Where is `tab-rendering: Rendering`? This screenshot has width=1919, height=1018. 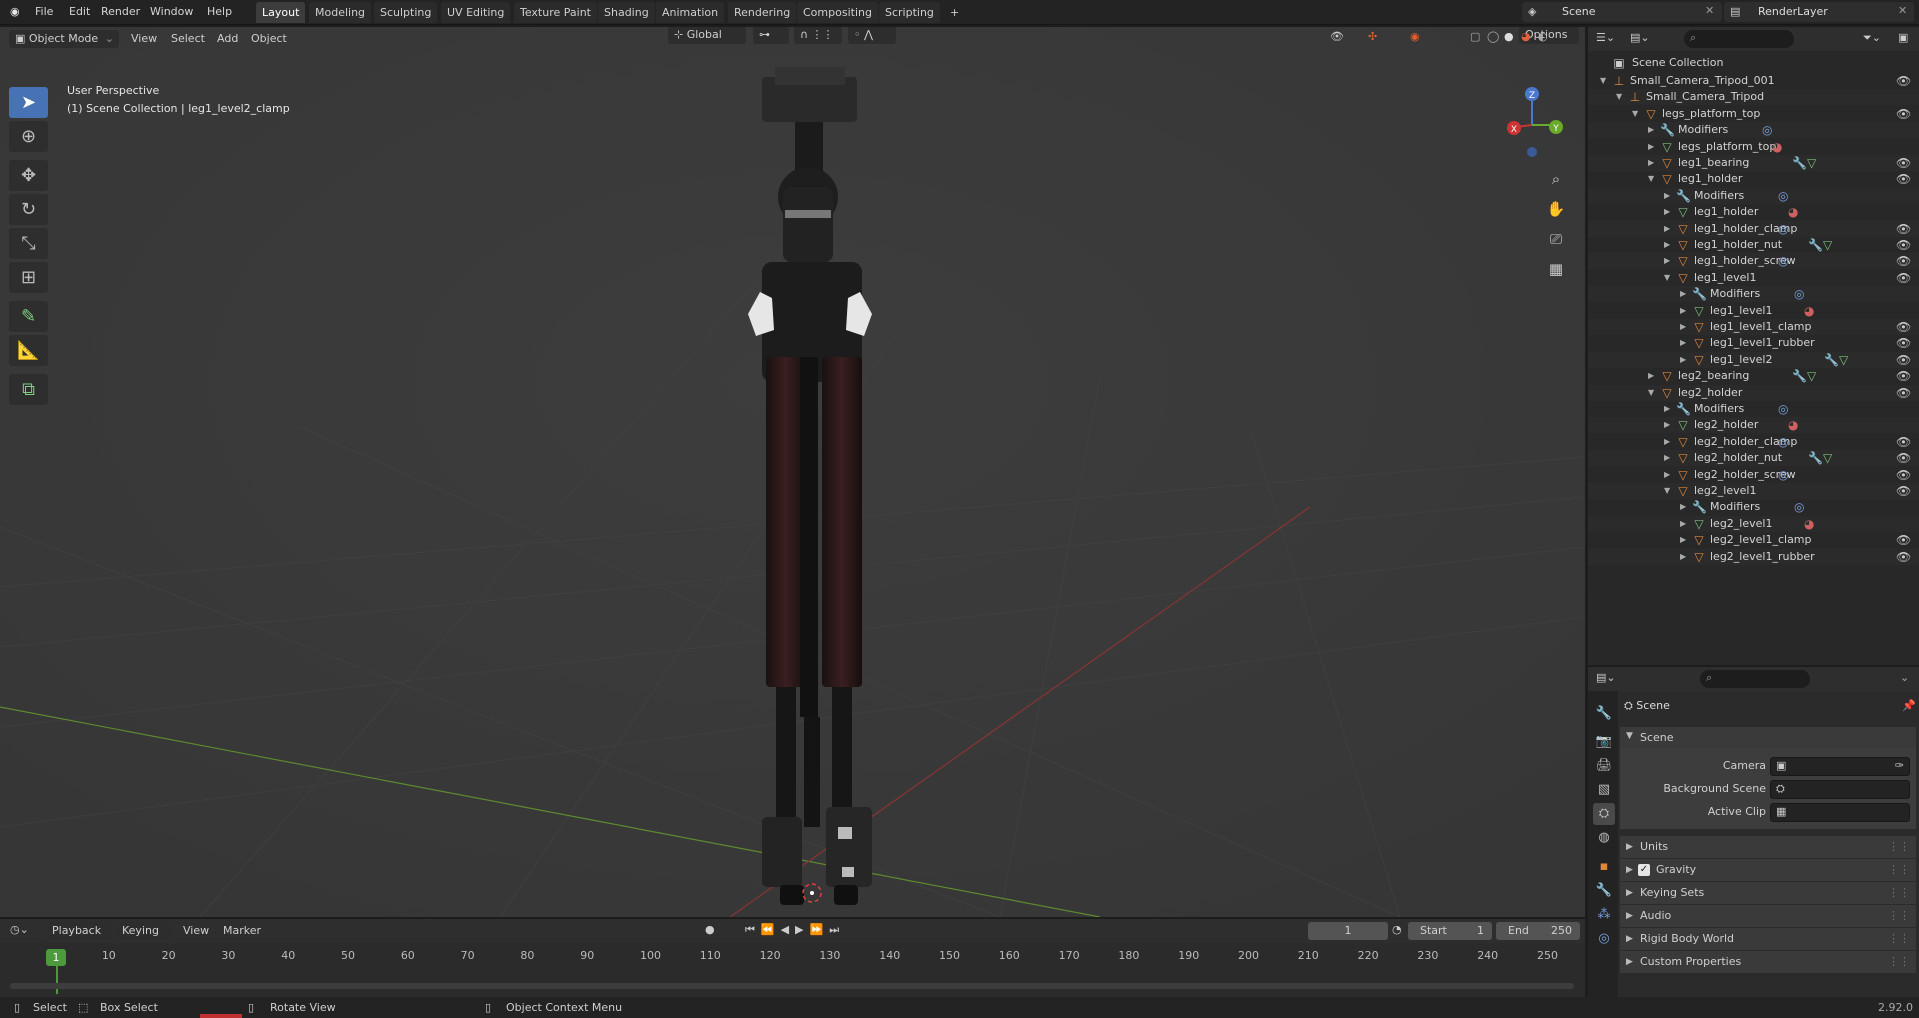
tab-rendering: Rendering is located at coordinates (762, 12).